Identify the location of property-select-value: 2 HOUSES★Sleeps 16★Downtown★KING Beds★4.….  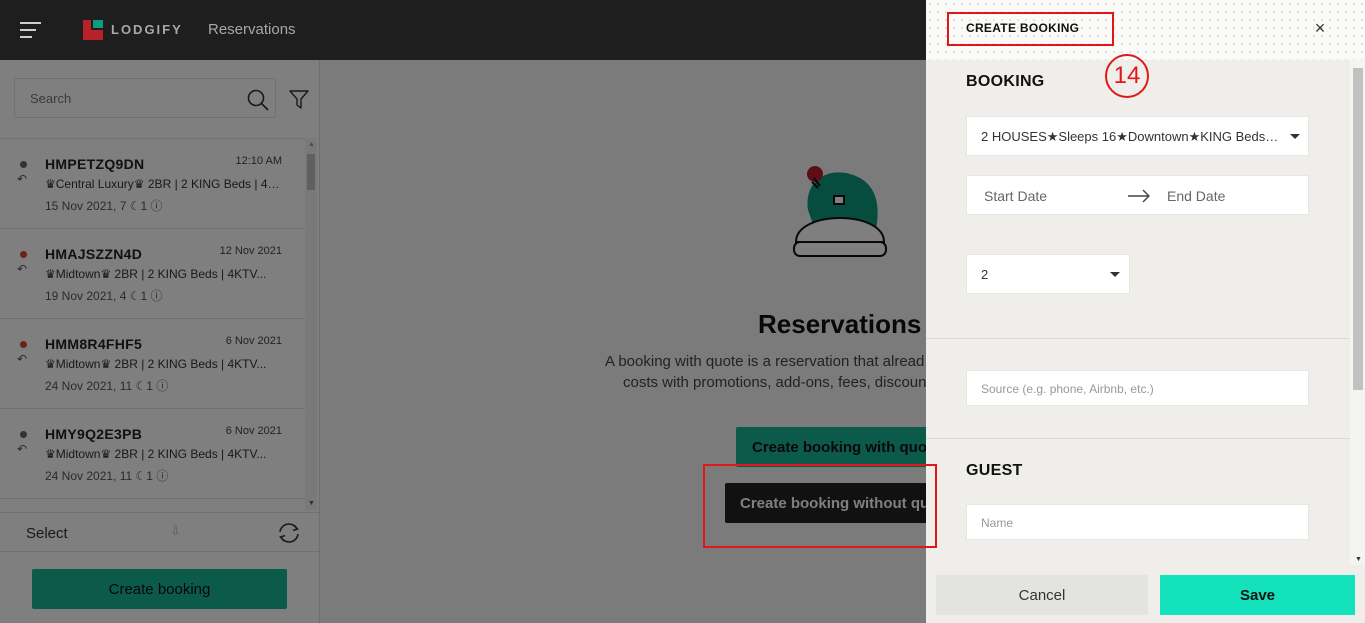
(1131, 136).